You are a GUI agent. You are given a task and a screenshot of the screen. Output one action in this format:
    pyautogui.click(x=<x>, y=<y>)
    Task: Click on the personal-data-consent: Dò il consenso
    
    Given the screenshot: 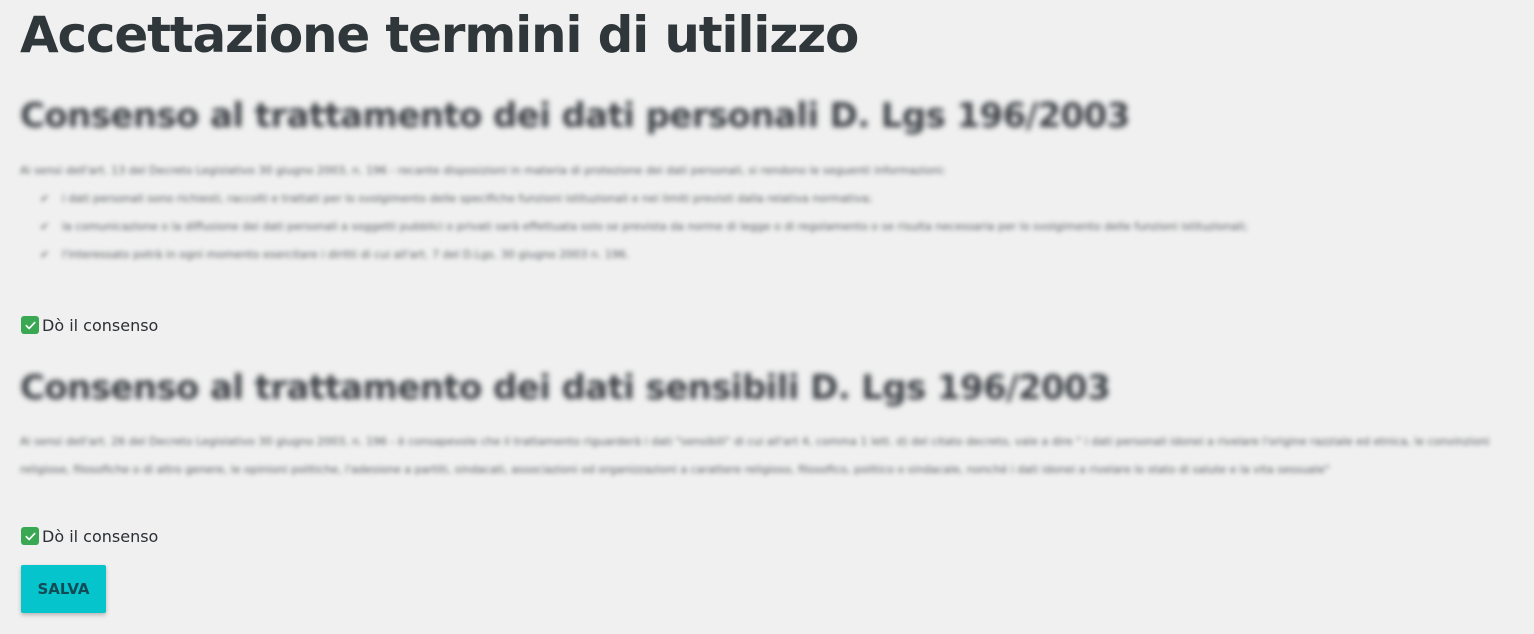 What is the action you would take?
    pyautogui.click(x=100, y=325)
    